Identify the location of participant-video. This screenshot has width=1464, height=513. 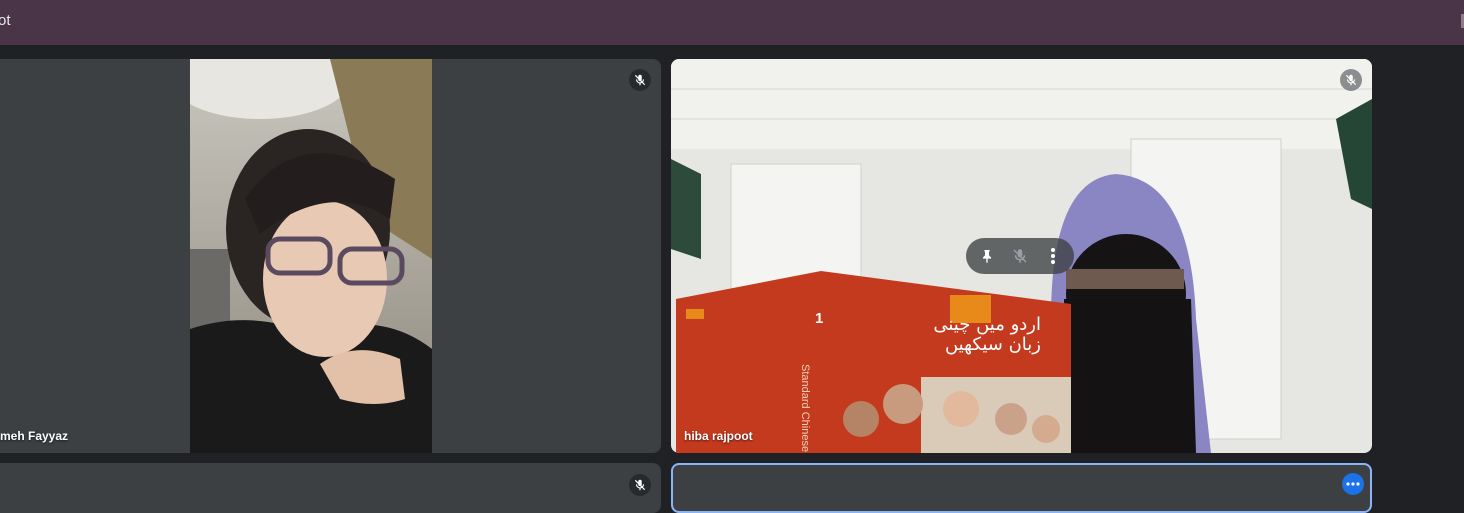
(311, 256).